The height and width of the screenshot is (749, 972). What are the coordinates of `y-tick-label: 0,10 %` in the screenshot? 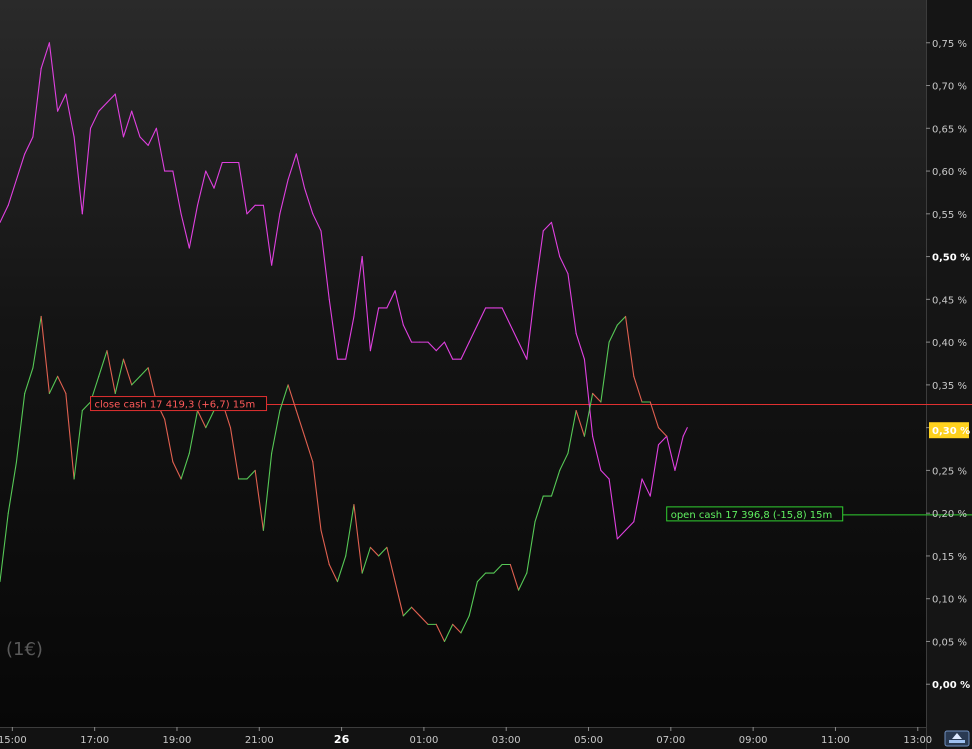 It's located at (949, 600).